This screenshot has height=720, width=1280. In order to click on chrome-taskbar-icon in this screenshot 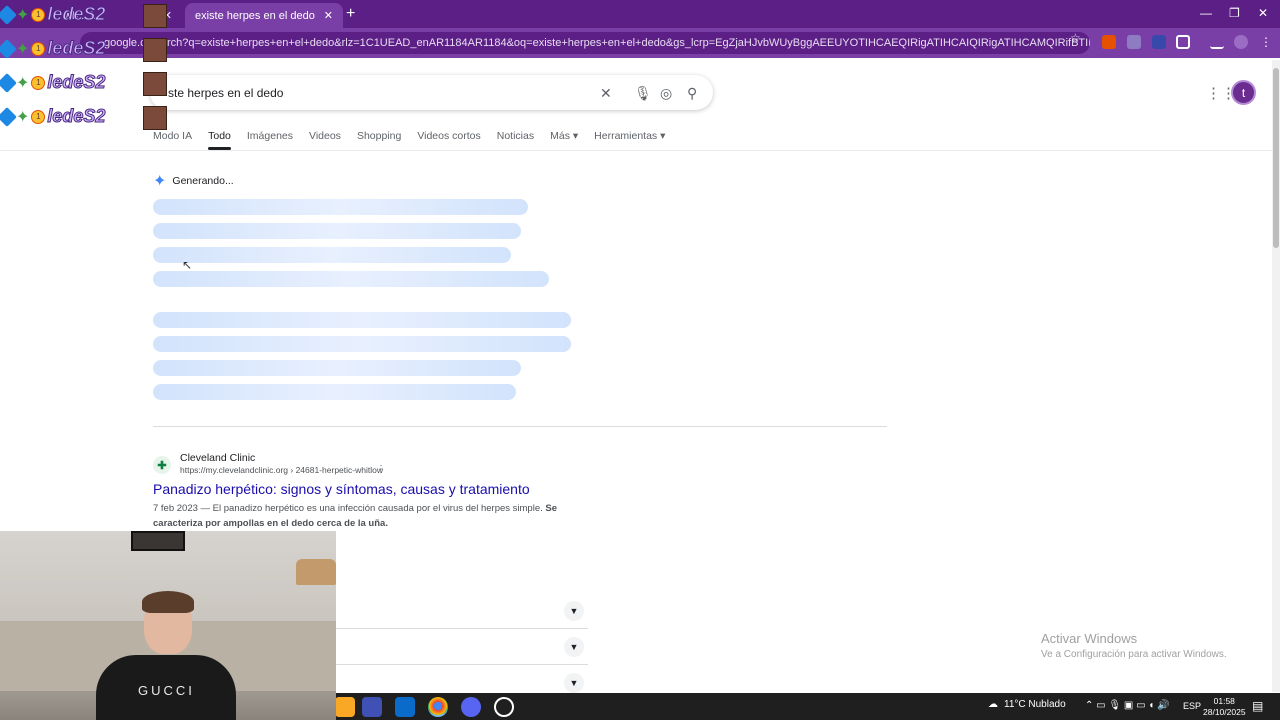, I will do `click(438, 707)`.